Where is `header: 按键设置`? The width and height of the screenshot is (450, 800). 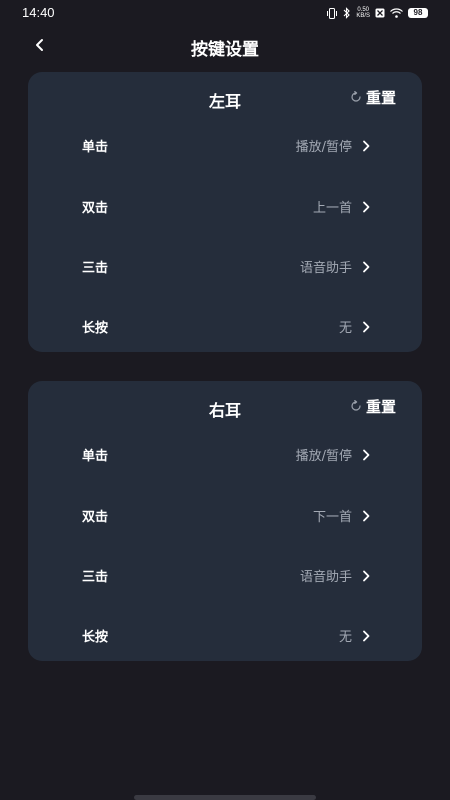
header: 按键设置 is located at coordinates (225, 46).